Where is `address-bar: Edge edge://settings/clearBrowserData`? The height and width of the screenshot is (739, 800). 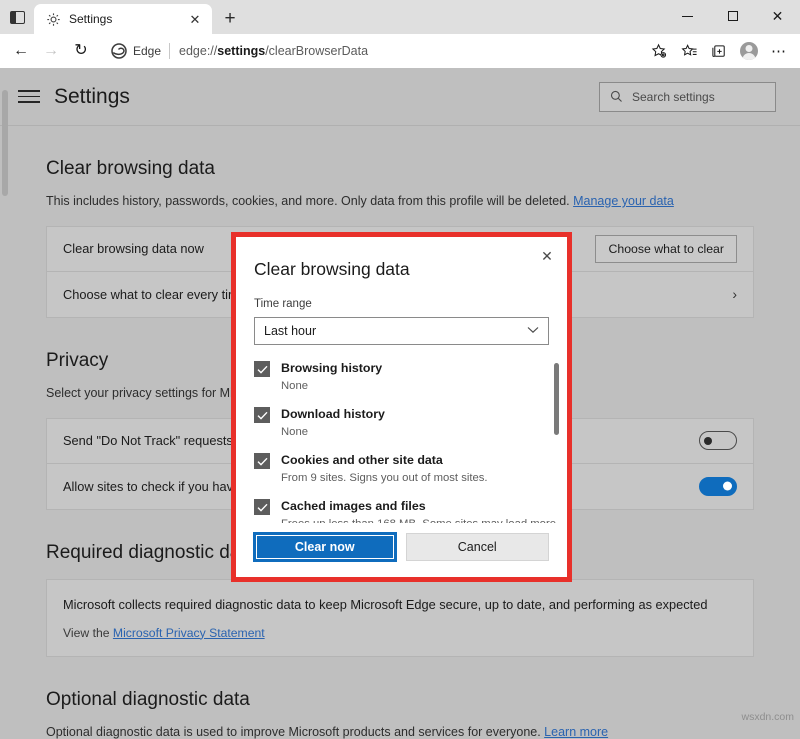
address-bar: Edge edge://settings/clearBrowserData is located at coordinates (370, 51).